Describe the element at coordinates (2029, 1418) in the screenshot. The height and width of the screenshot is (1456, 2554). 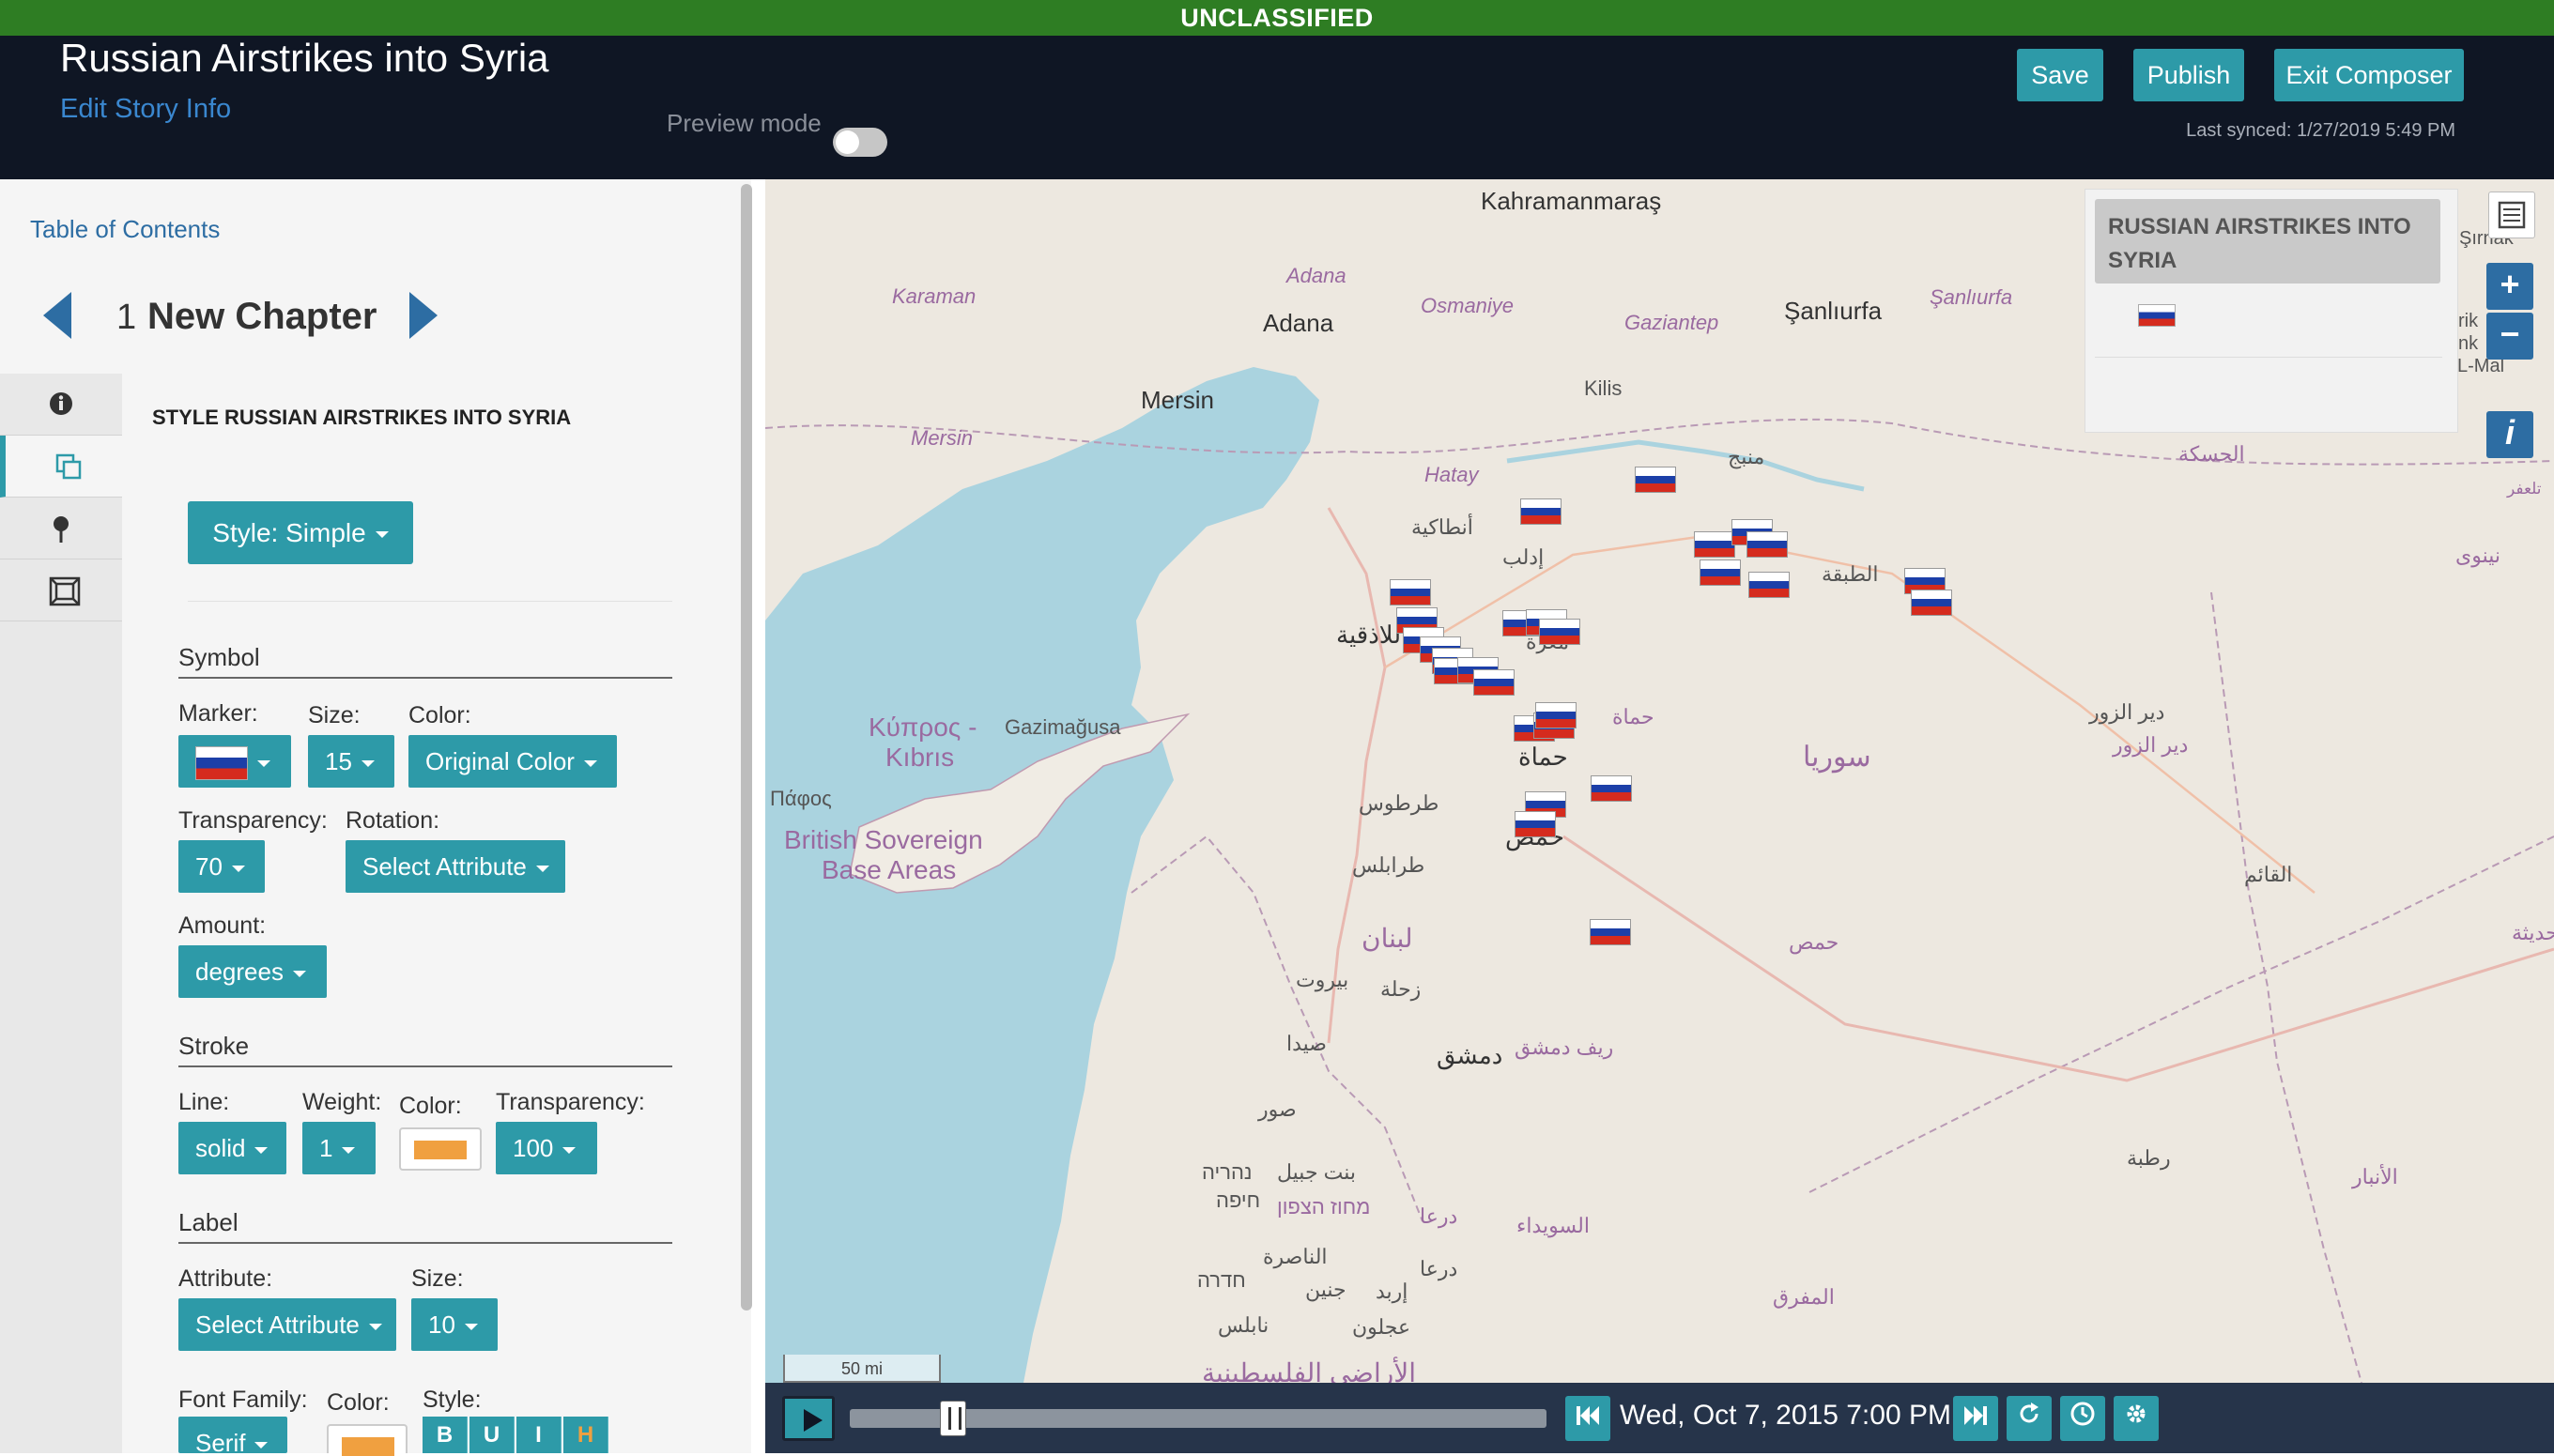
I see `loop-button` at that location.